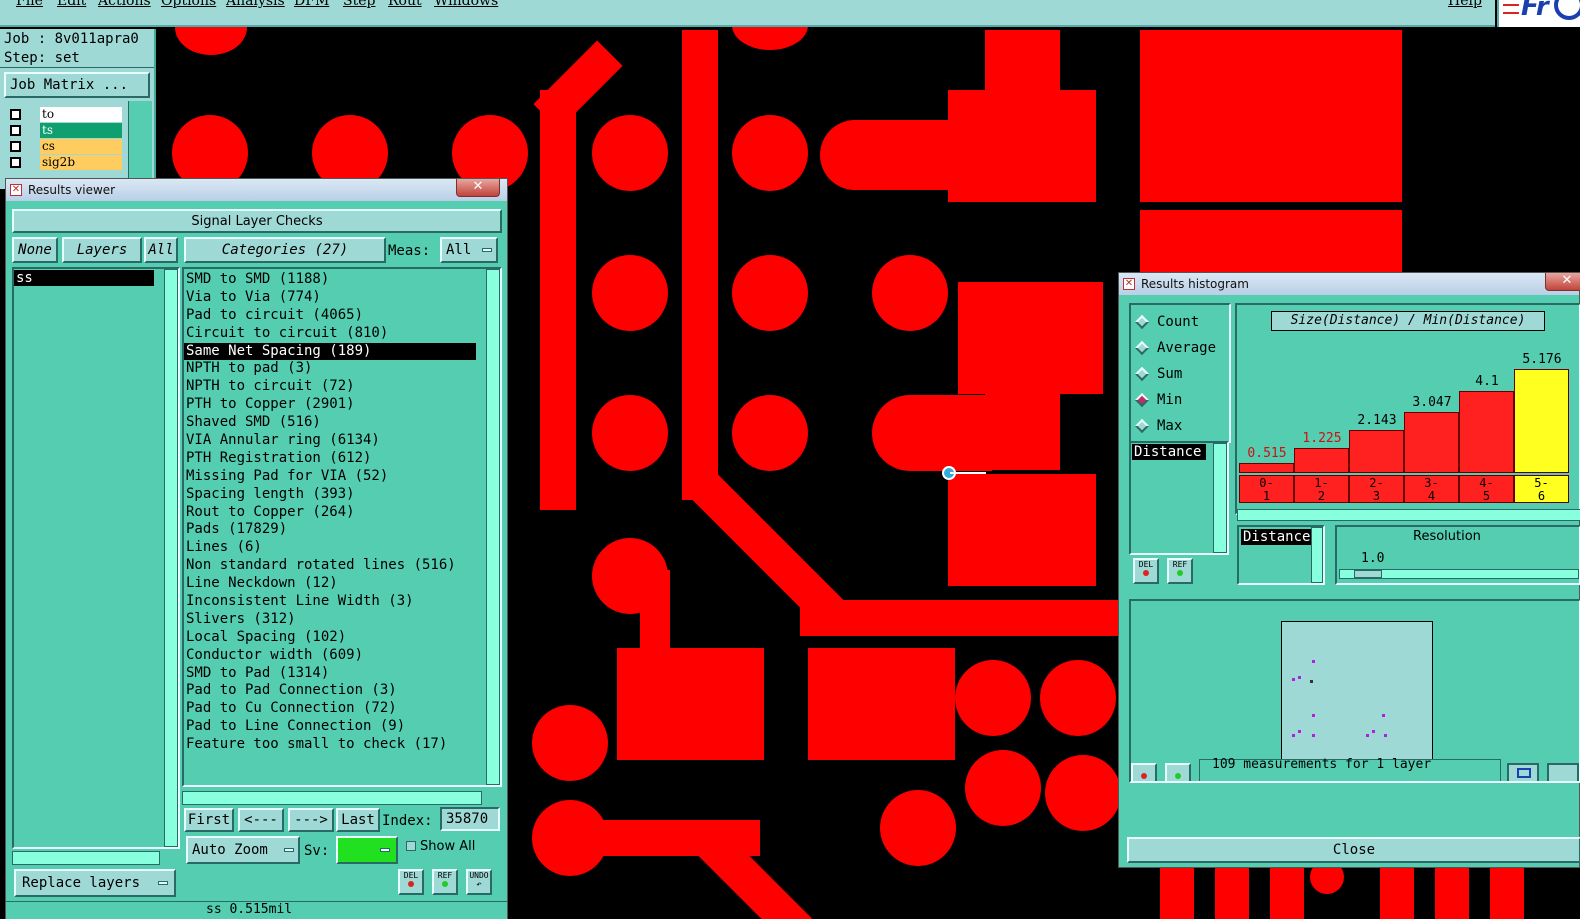  I want to click on radio-min: Min, so click(1180, 400).